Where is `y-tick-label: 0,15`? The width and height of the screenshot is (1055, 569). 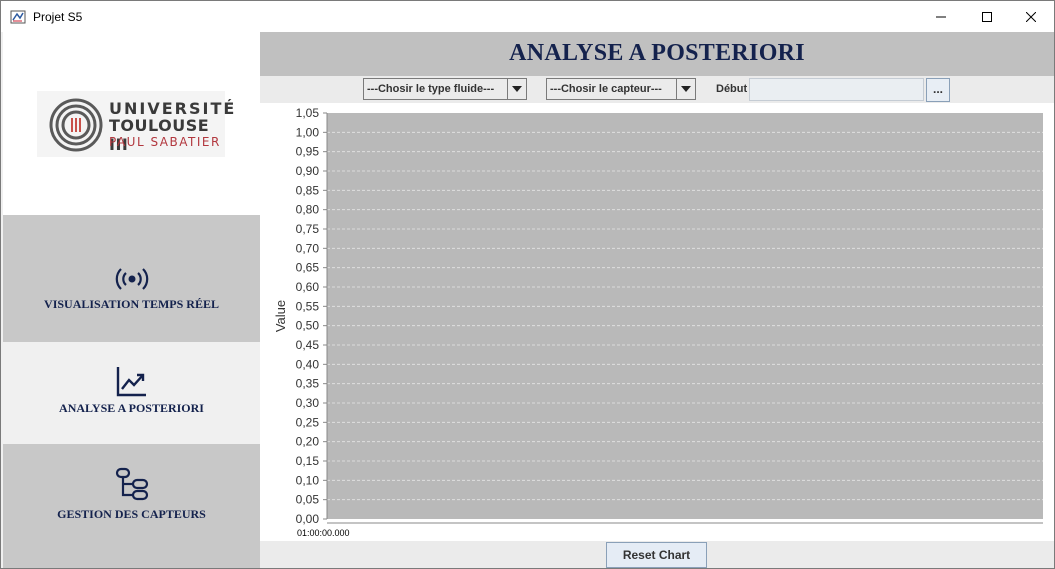
y-tick-label: 0,15 is located at coordinates (308, 461).